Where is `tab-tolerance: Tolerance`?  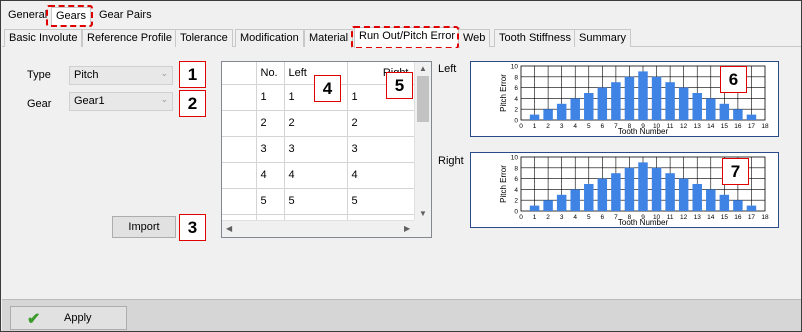 tab-tolerance: Tolerance is located at coordinates (204, 38).